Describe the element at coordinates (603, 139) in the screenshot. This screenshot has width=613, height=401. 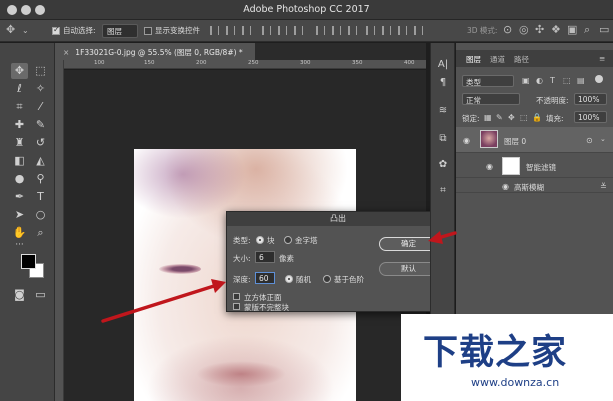
I see `expand-caret-icon: ⌄` at that location.